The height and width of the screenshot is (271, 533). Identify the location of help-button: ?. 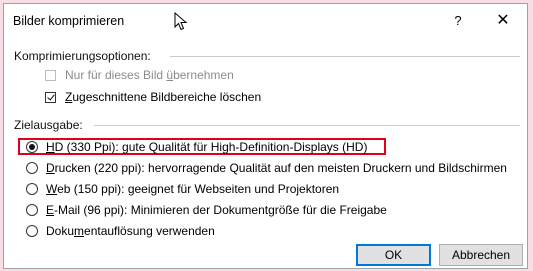
(458, 21).